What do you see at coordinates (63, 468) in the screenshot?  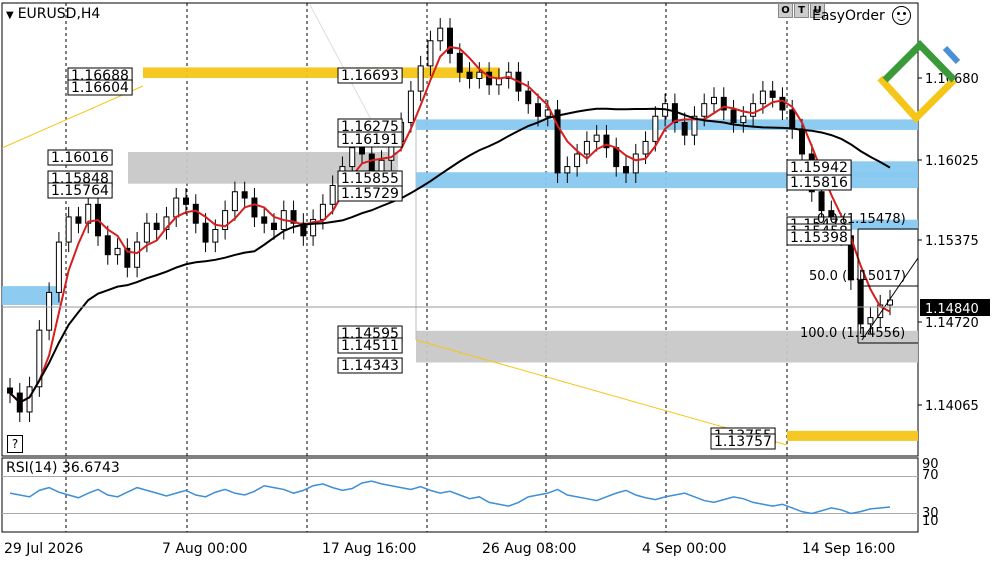 I see `rsi-title: RSI(14) 36.6743` at bounding box center [63, 468].